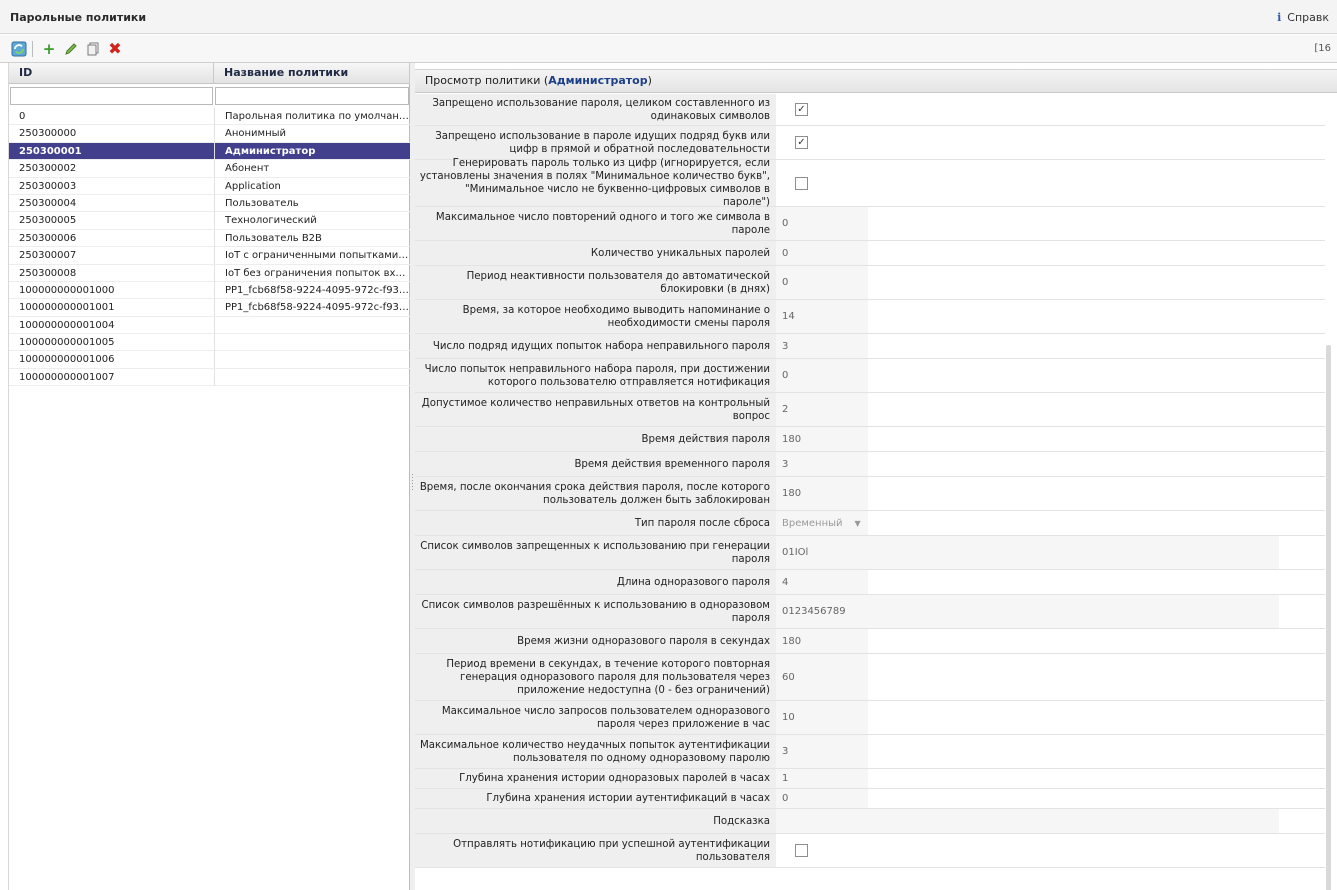 This screenshot has height=890, width=1337. Describe the element at coordinates (49, 49) in the screenshot. I see `add-button: +` at that location.